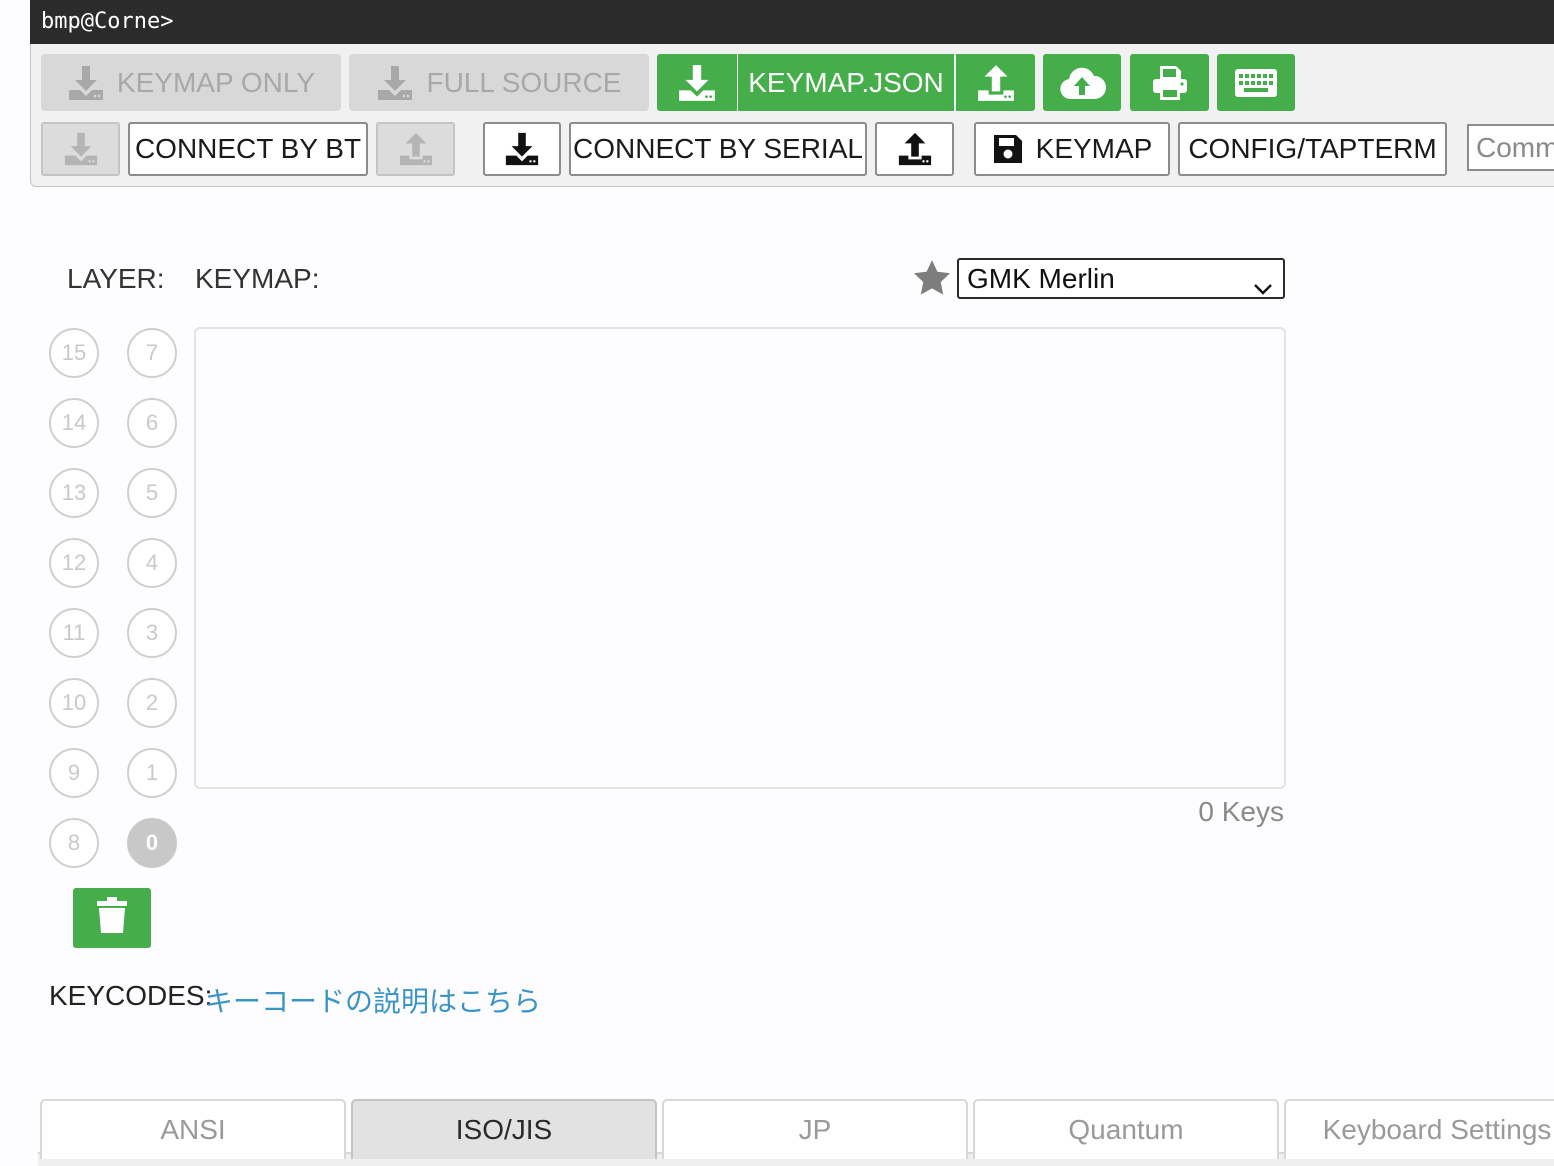 The width and height of the screenshot is (1554, 1166). I want to click on command-input, so click(1510, 147).